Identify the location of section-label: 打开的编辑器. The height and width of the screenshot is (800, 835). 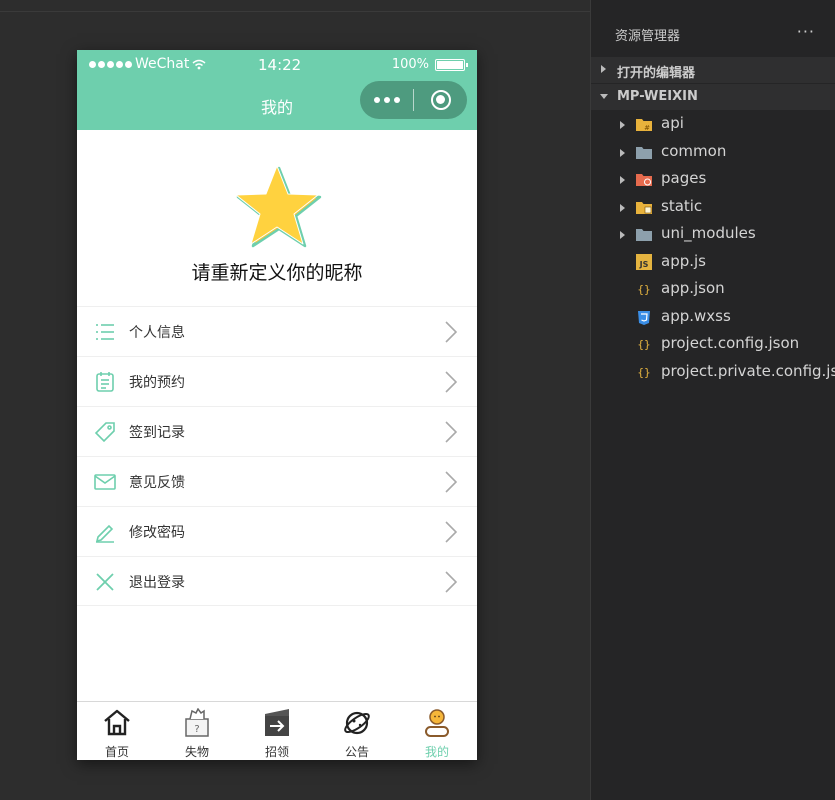
(656, 73).